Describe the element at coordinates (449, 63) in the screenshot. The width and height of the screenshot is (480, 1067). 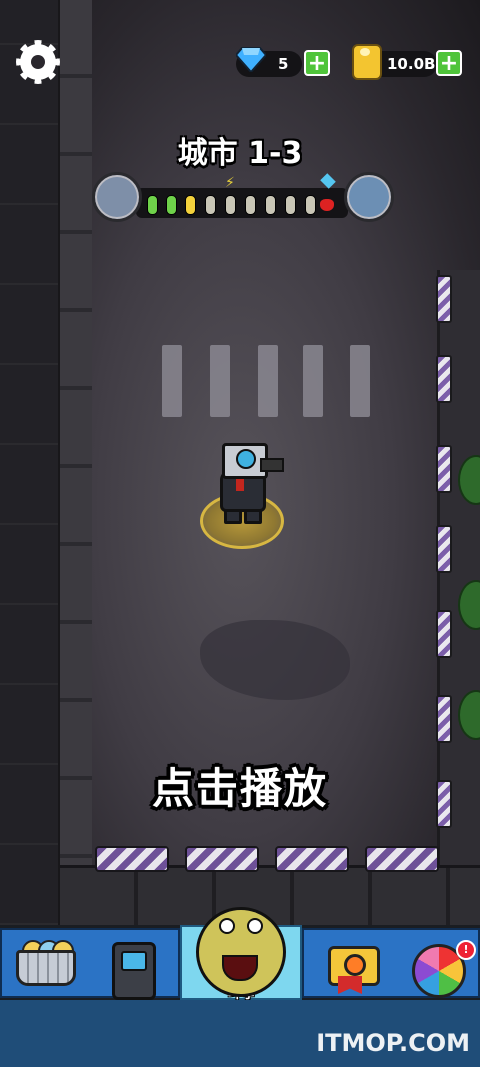
I see `add-paper-button: +` at that location.